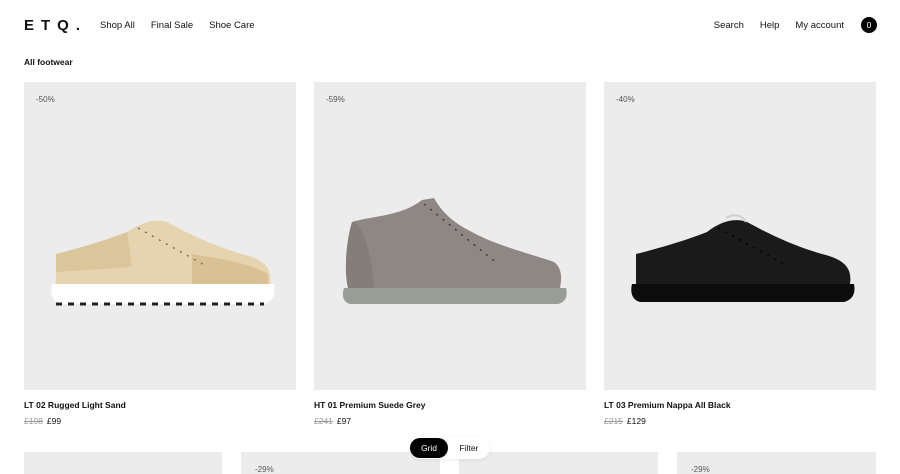 This screenshot has width=900, height=474. I want to click on nav-search: Search, so click(729, 25).